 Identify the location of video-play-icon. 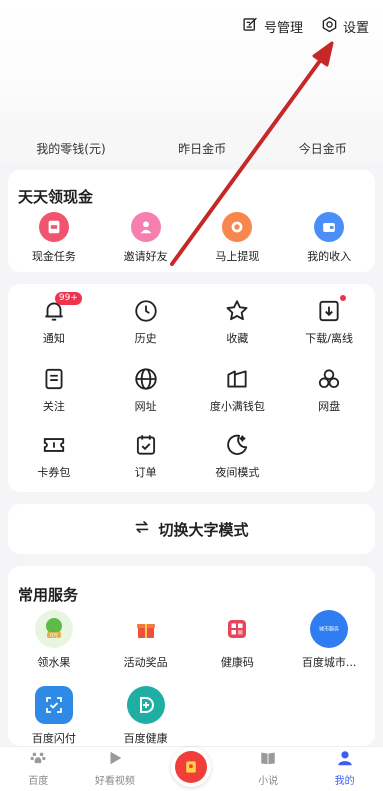
(115, 760).